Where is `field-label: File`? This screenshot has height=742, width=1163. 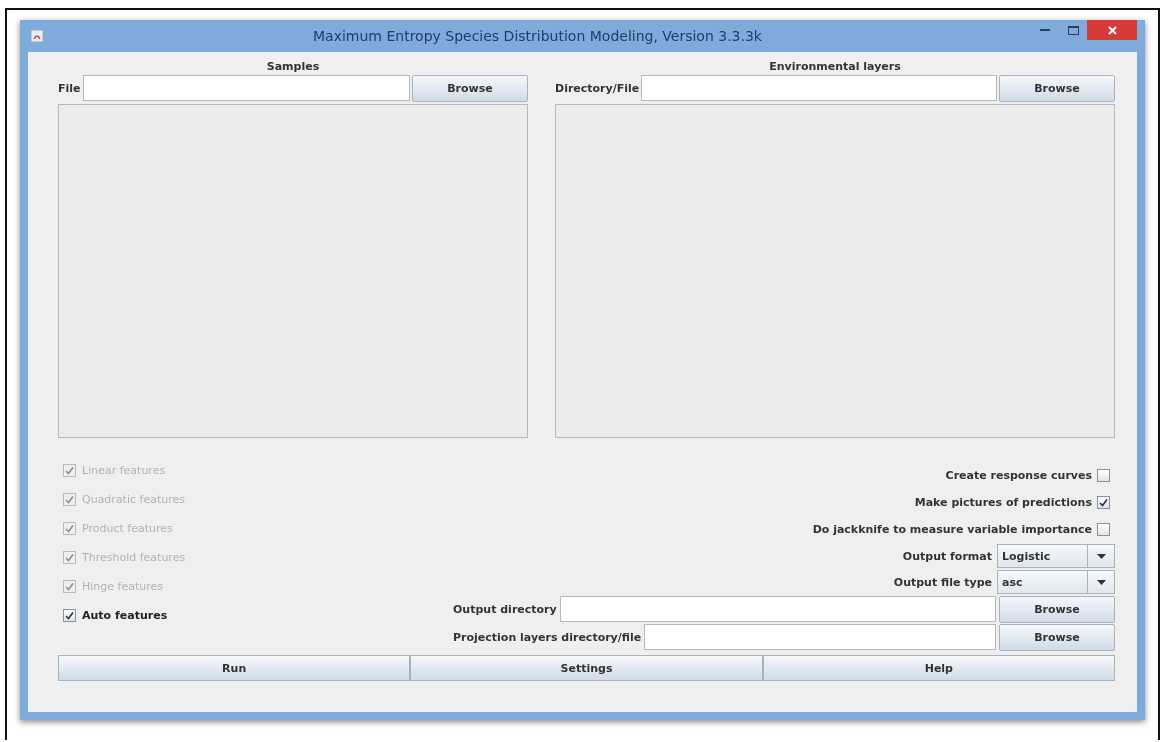 field-label: File is located at coordinates (69, 88).